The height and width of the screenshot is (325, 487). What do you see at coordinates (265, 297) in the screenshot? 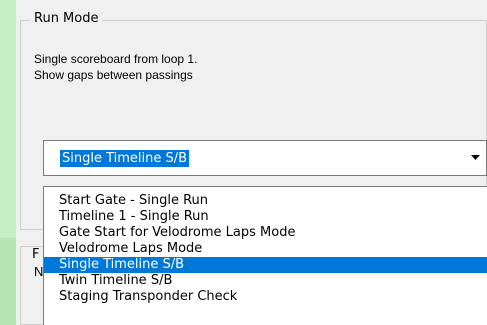
I see `dropdown-option: Staging Transponder Check` at bounding box center [265, 297].